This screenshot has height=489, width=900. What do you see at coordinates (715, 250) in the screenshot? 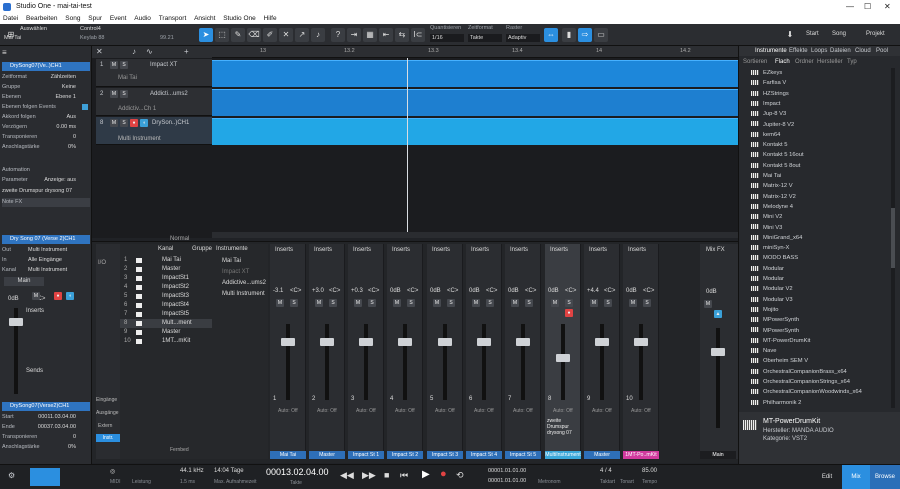
I see `mixfx-label: Mix FX` at bounding box center [715, 250].